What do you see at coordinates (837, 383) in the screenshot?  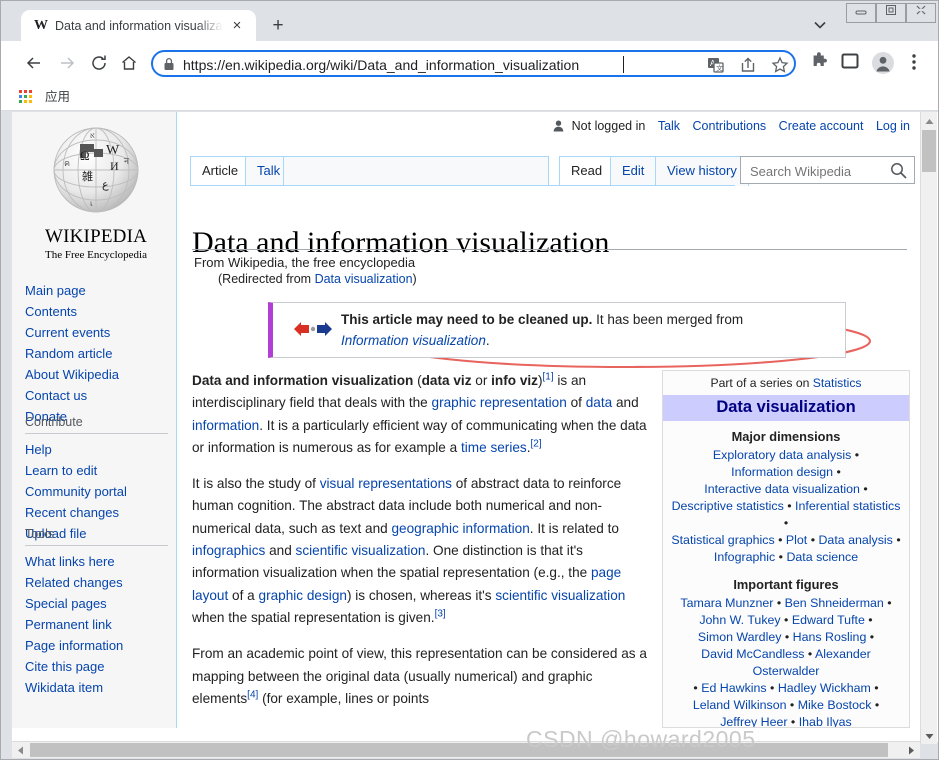 I see `series-link-statistics: Statistics` at bounding box center [837, 383].